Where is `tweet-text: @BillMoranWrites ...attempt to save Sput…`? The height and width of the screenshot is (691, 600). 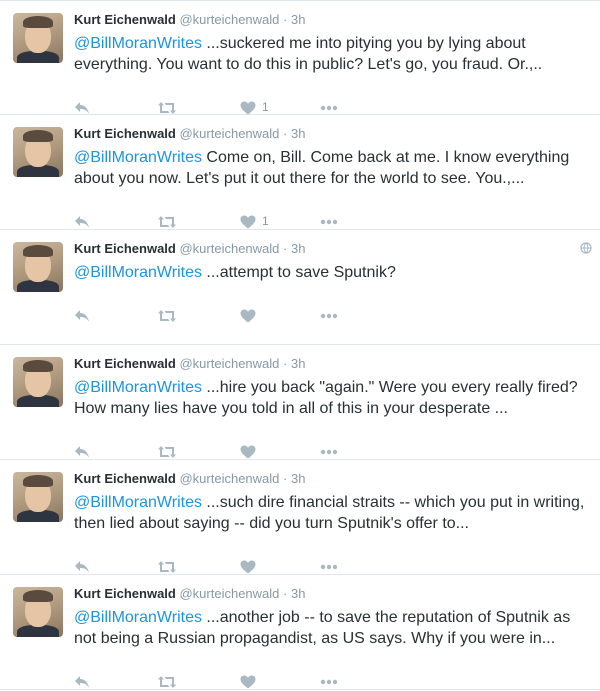 tweet-text: @BillMoranWrites ...attempt to save Sput… is located at coordinates (332, 272).